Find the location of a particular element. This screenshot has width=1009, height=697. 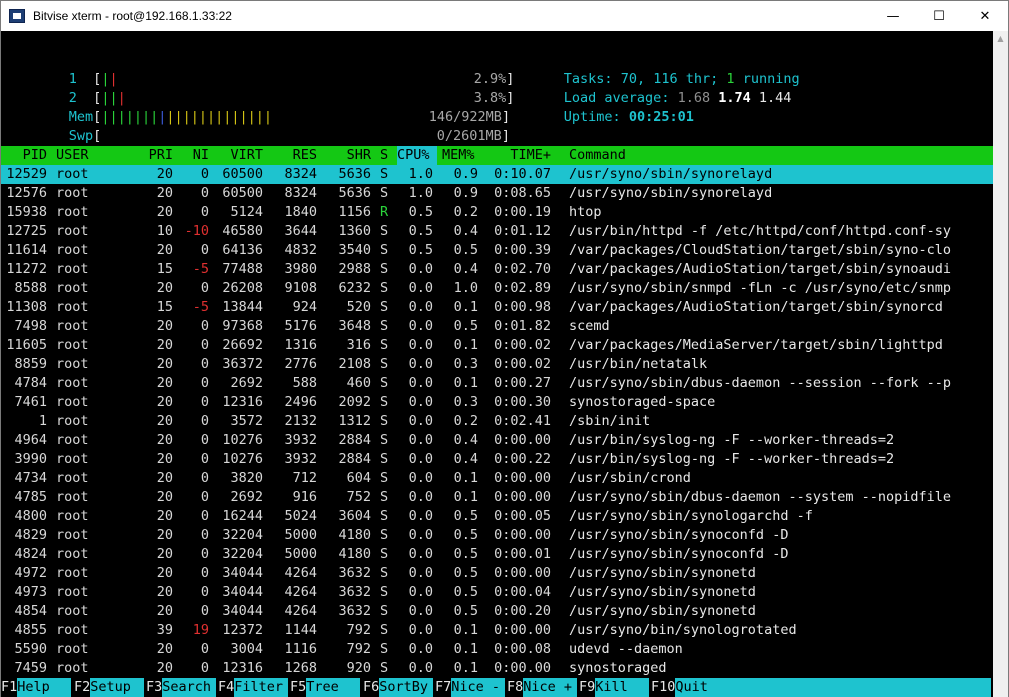

minimize-icon: — is located at coordinates (893, 16).